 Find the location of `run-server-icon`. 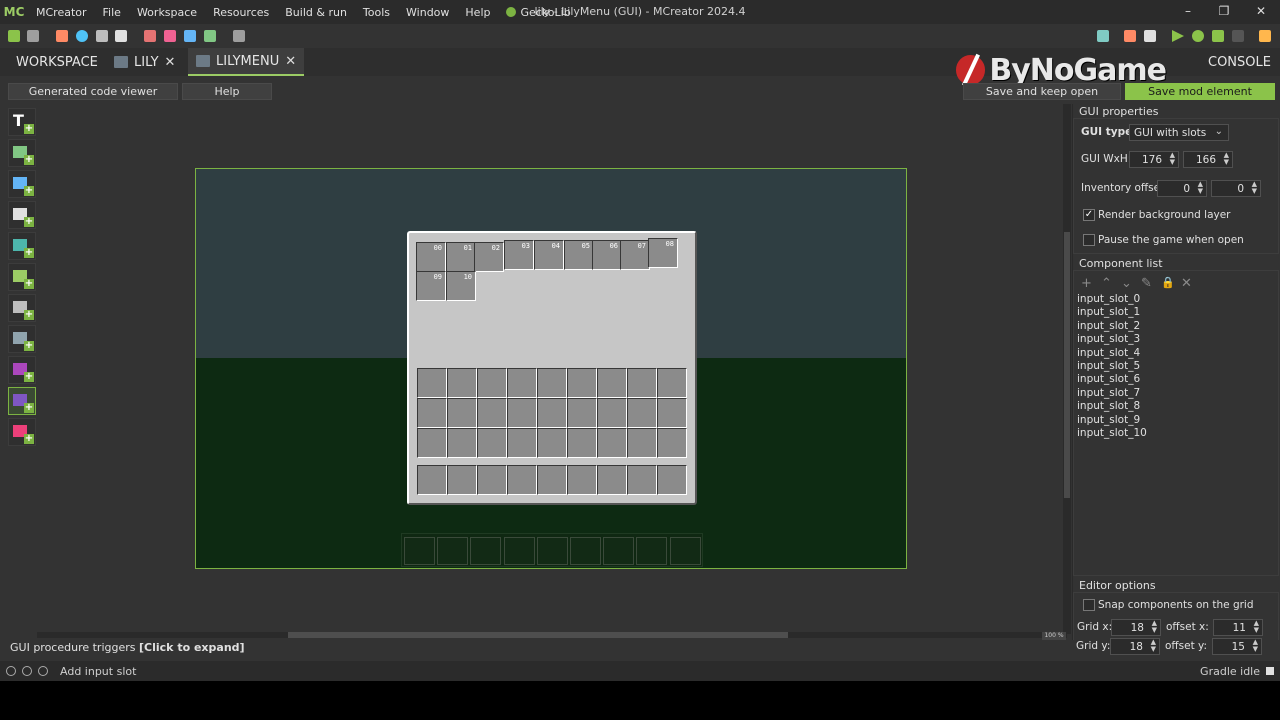

run-server-icon is located at coordinates (1218, 36).